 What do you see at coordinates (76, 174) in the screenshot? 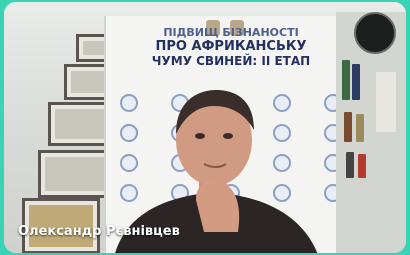
I see `wall-frame` at bounding box center [76, 174].